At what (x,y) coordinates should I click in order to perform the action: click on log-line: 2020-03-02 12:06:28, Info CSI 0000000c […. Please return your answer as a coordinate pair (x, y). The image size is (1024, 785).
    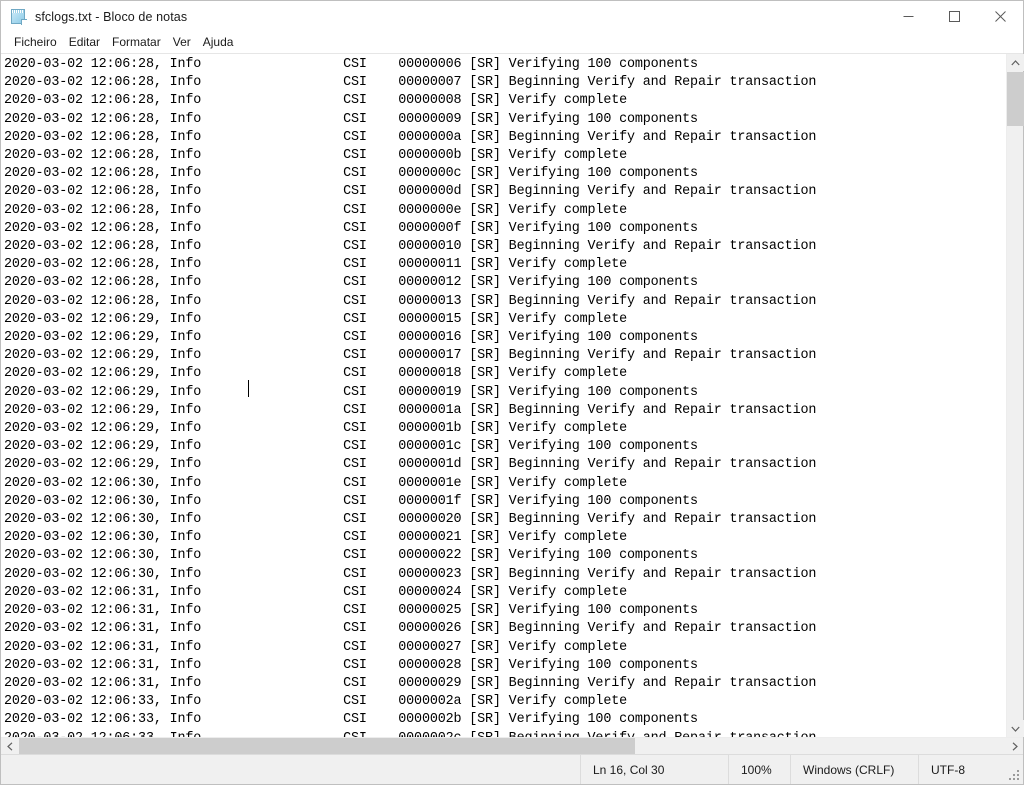
    Looking at the image, I should click on (351, 174).